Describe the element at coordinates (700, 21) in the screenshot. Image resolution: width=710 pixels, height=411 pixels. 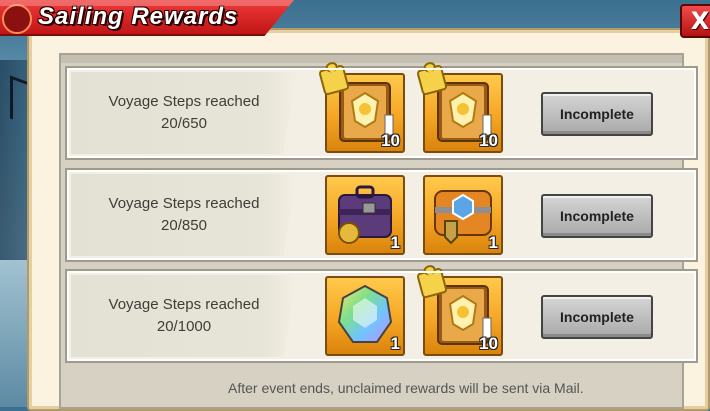
I see `close-icon: X` at that location.